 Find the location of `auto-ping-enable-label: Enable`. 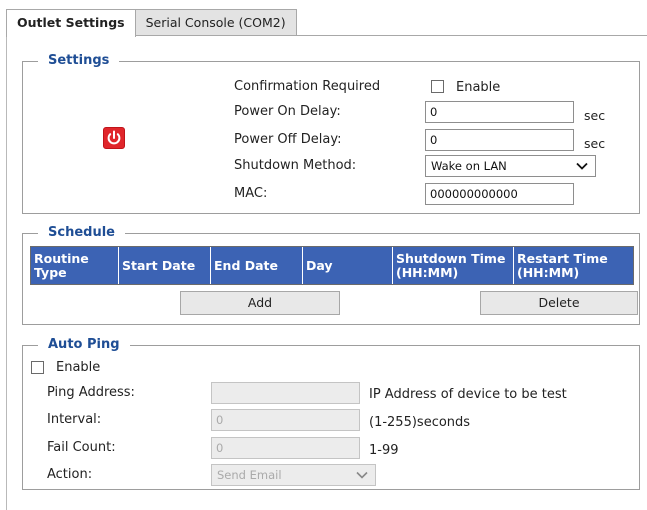

auto-ping-enable-label: Enable is located at coordinates (78, 367).